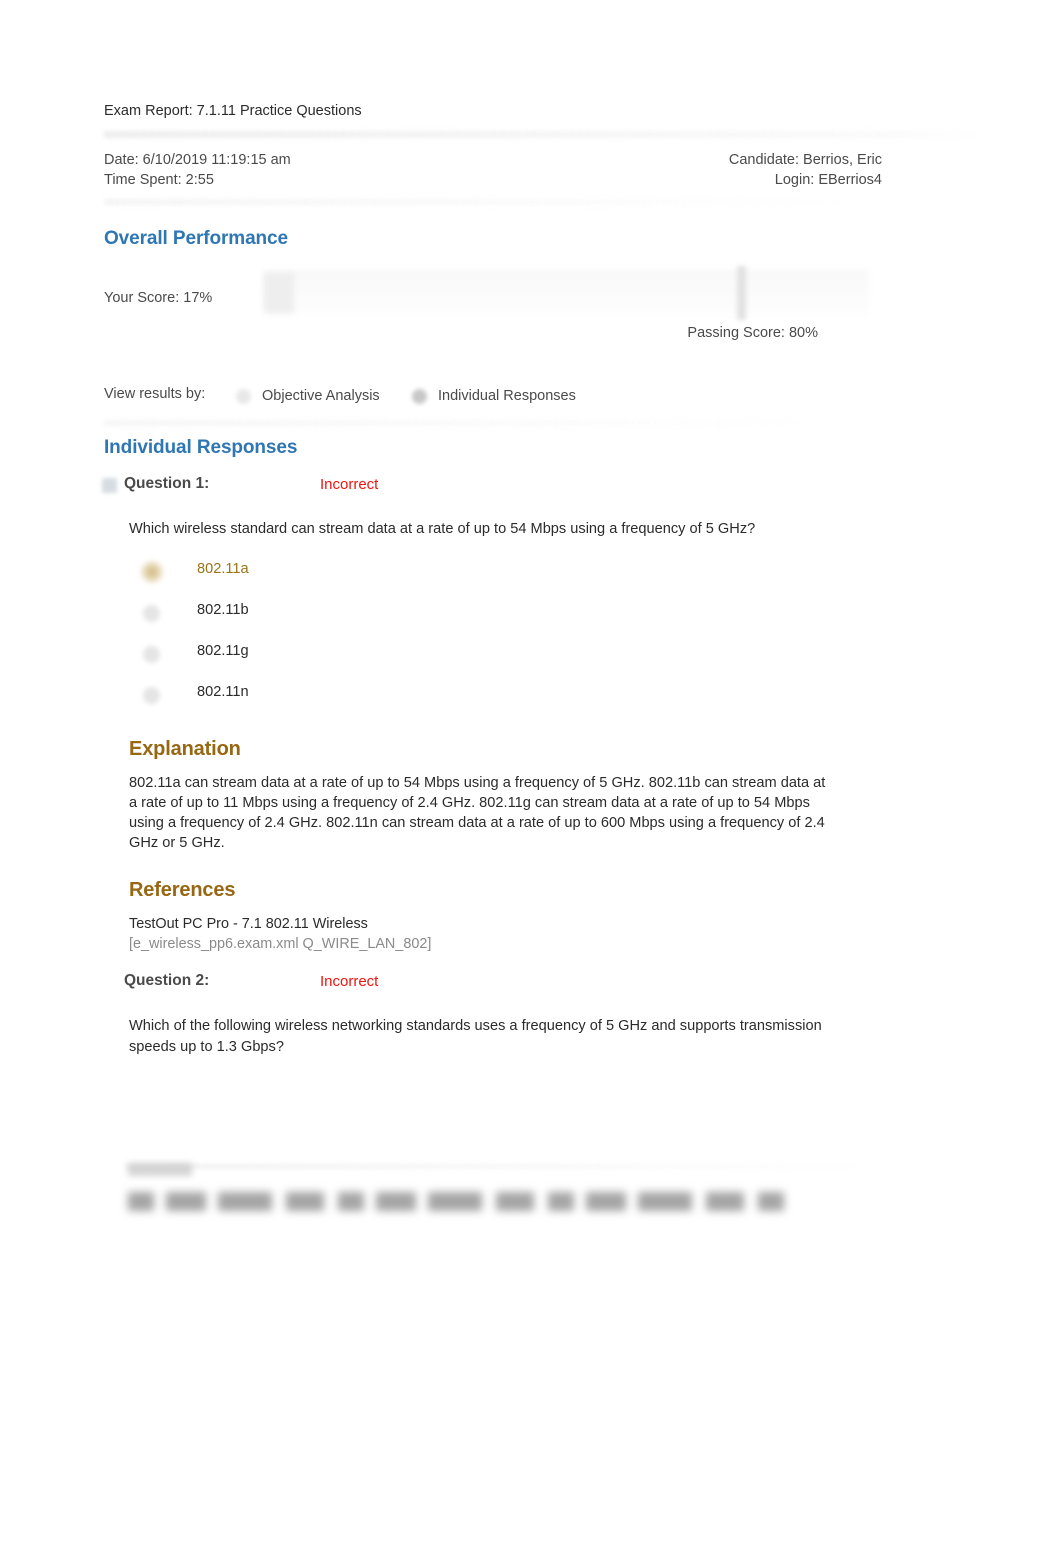 This screenshot has width=1062, height=1556. Describe the element at coordinates (505, 699) in the screenshot. I see `answer-option: 802.11n` at that location.